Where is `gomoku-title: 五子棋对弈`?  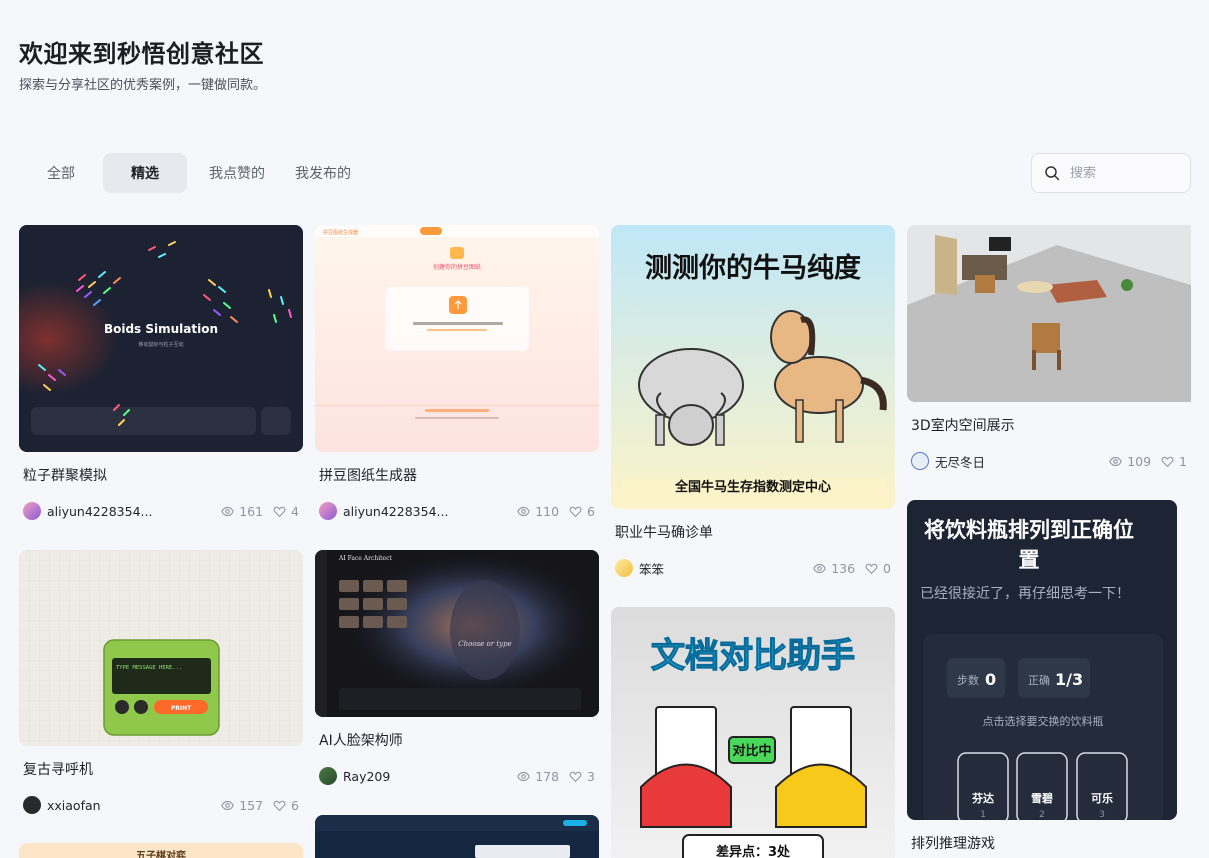
gomoku-title: 五子棋对弈 is located at coordinates (161, 854).